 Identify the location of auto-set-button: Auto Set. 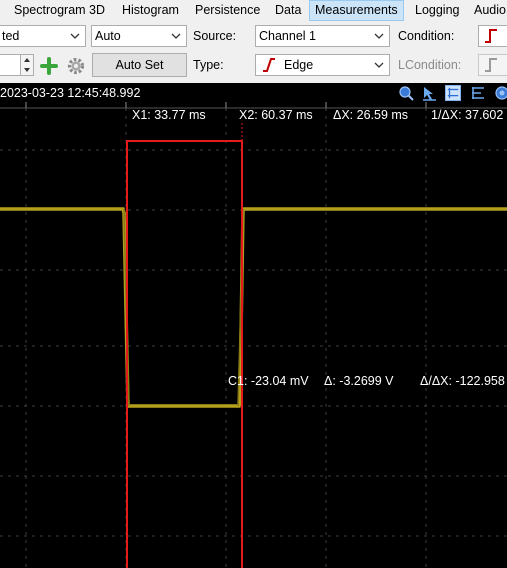
(139, 65).